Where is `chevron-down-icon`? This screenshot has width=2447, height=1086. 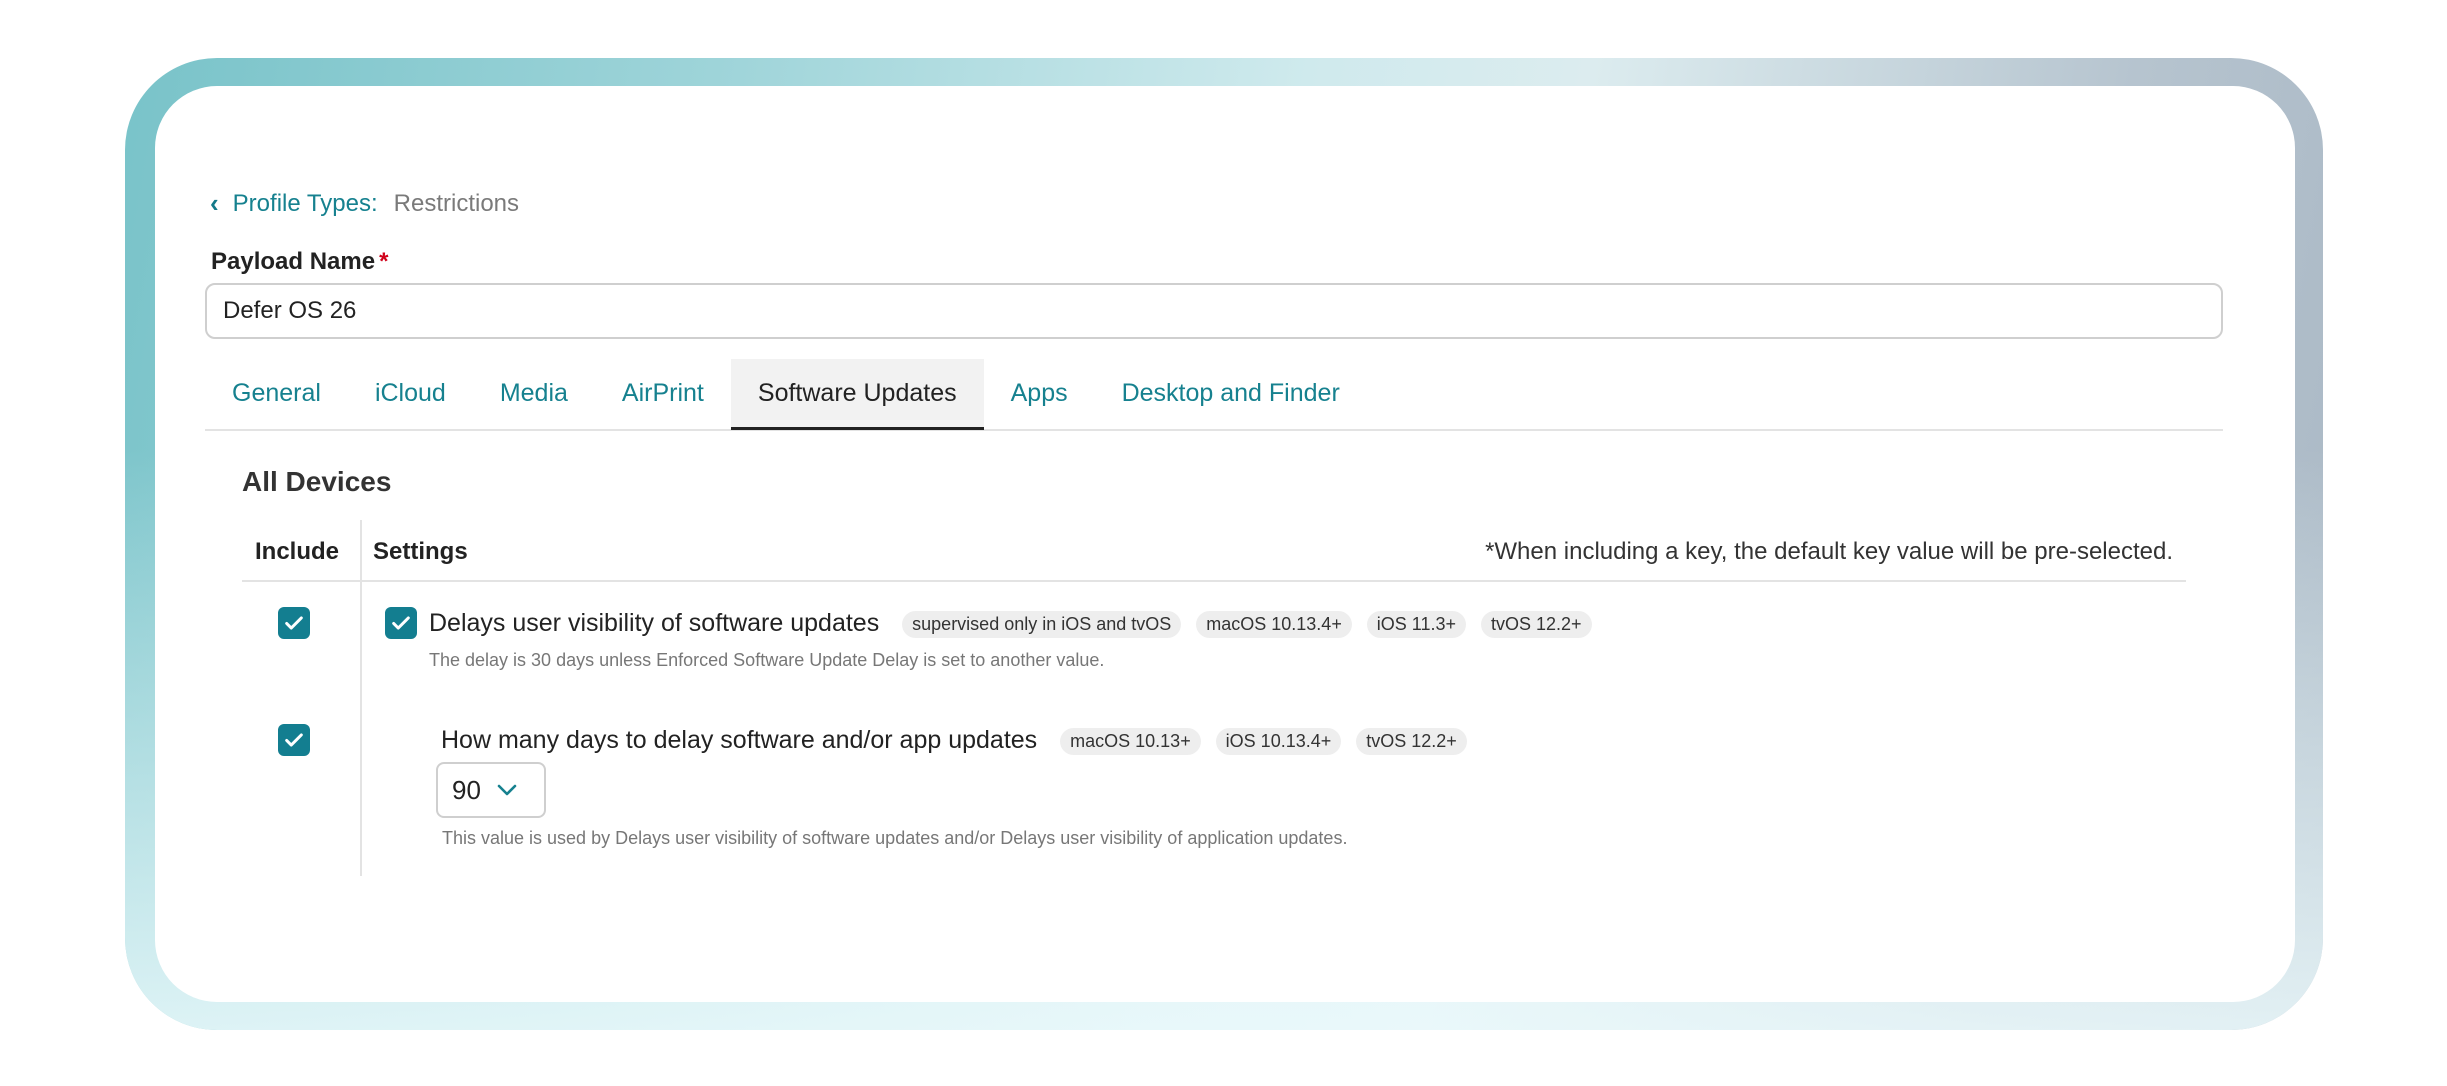 chevron-down-icon is located at coordinates (507, 790).